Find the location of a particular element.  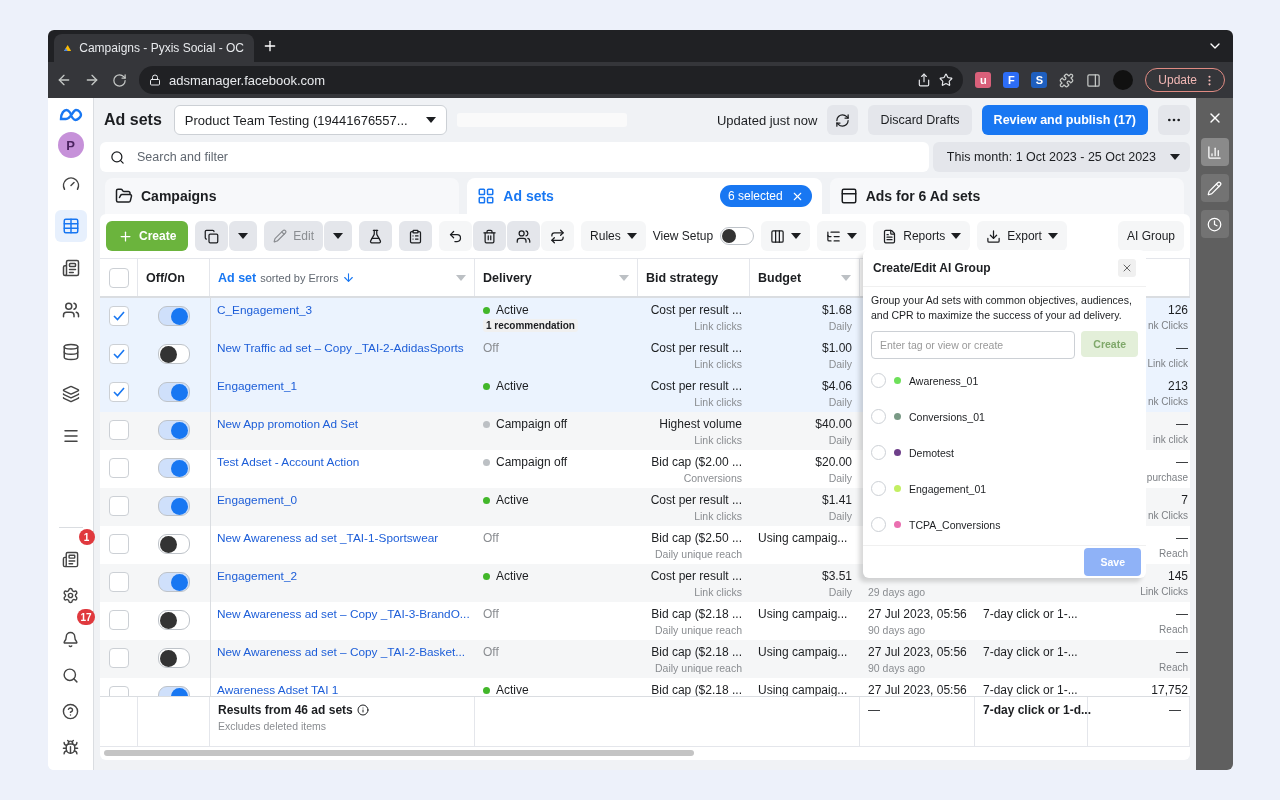

group-label: Demotest is located at coordinates (931, 452).